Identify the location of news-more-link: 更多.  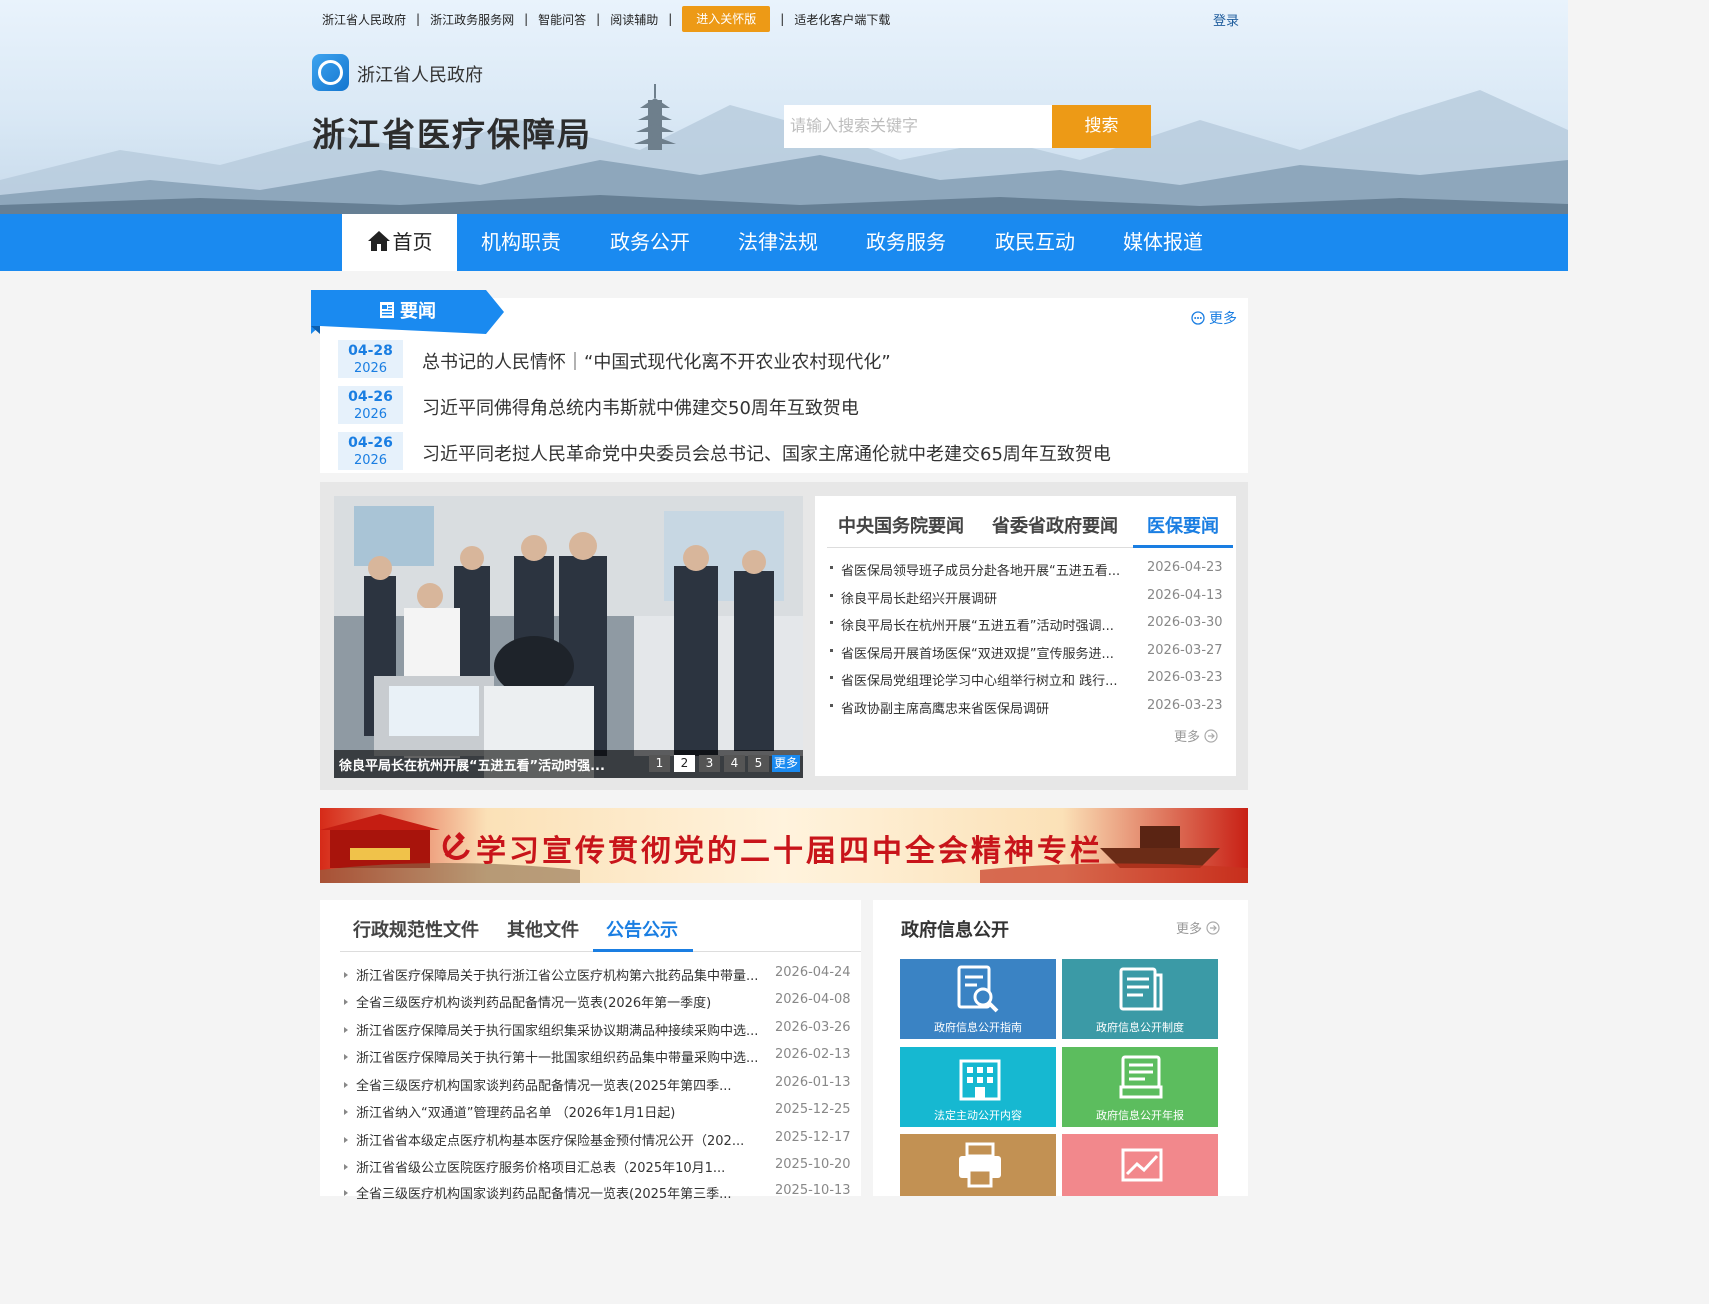
(1214, 318).